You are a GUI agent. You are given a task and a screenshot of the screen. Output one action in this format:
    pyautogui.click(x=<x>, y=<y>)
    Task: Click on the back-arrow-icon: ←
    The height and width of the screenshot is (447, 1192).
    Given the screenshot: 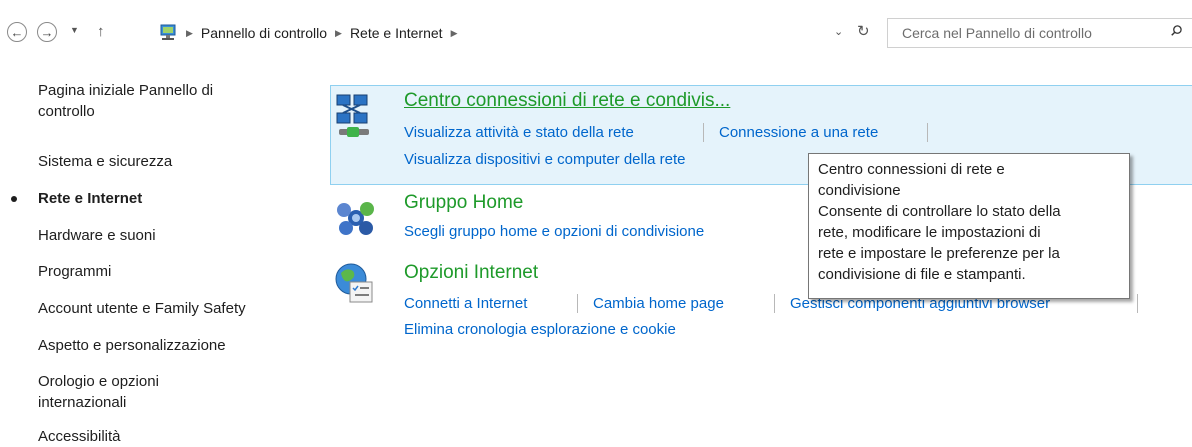 What is the action you would take?
    pyautogui.click(x=17, y=32)
    